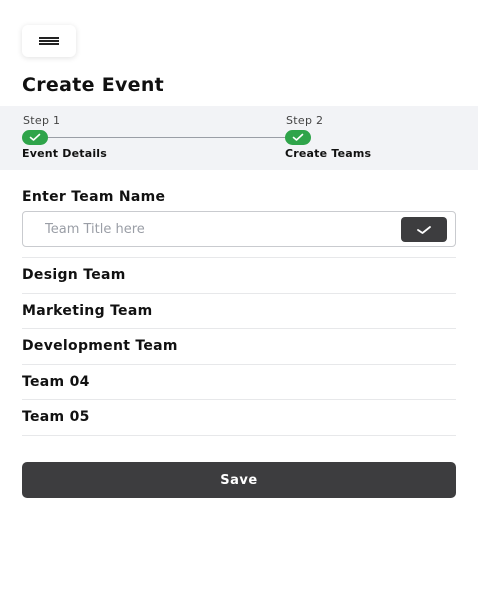  Describe the element at coordinates (94, 197) in the screenshot. I see `team-name-label: Enter Team Name` at that location.